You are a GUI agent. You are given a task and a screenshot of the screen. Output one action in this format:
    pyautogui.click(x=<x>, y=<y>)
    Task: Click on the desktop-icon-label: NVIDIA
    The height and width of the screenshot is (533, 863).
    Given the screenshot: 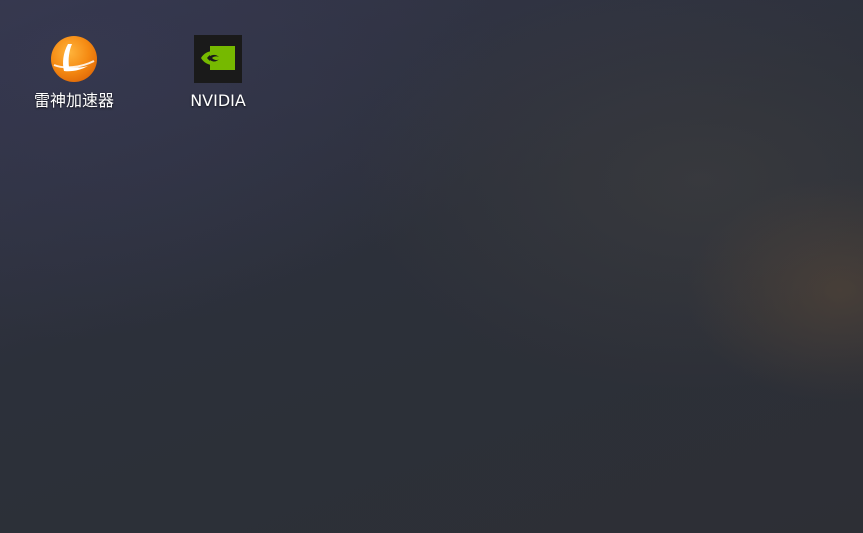 What is the action you would take?
    pyautogui.click(x=218, y=100)
    